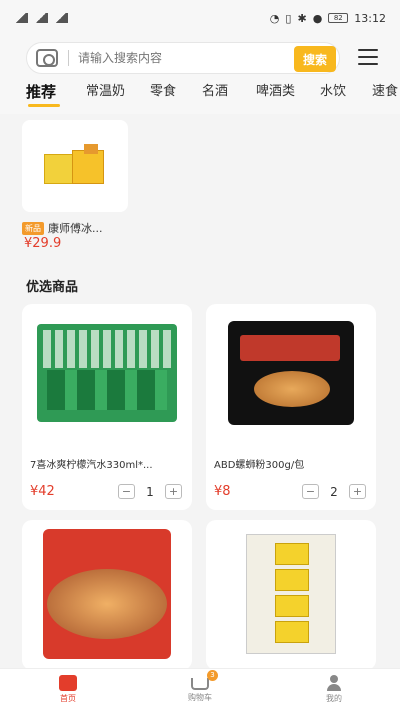 The width and height of the screenshot is (400, 712). I want to click on cart-count-badge: 3, so click(212, 675).